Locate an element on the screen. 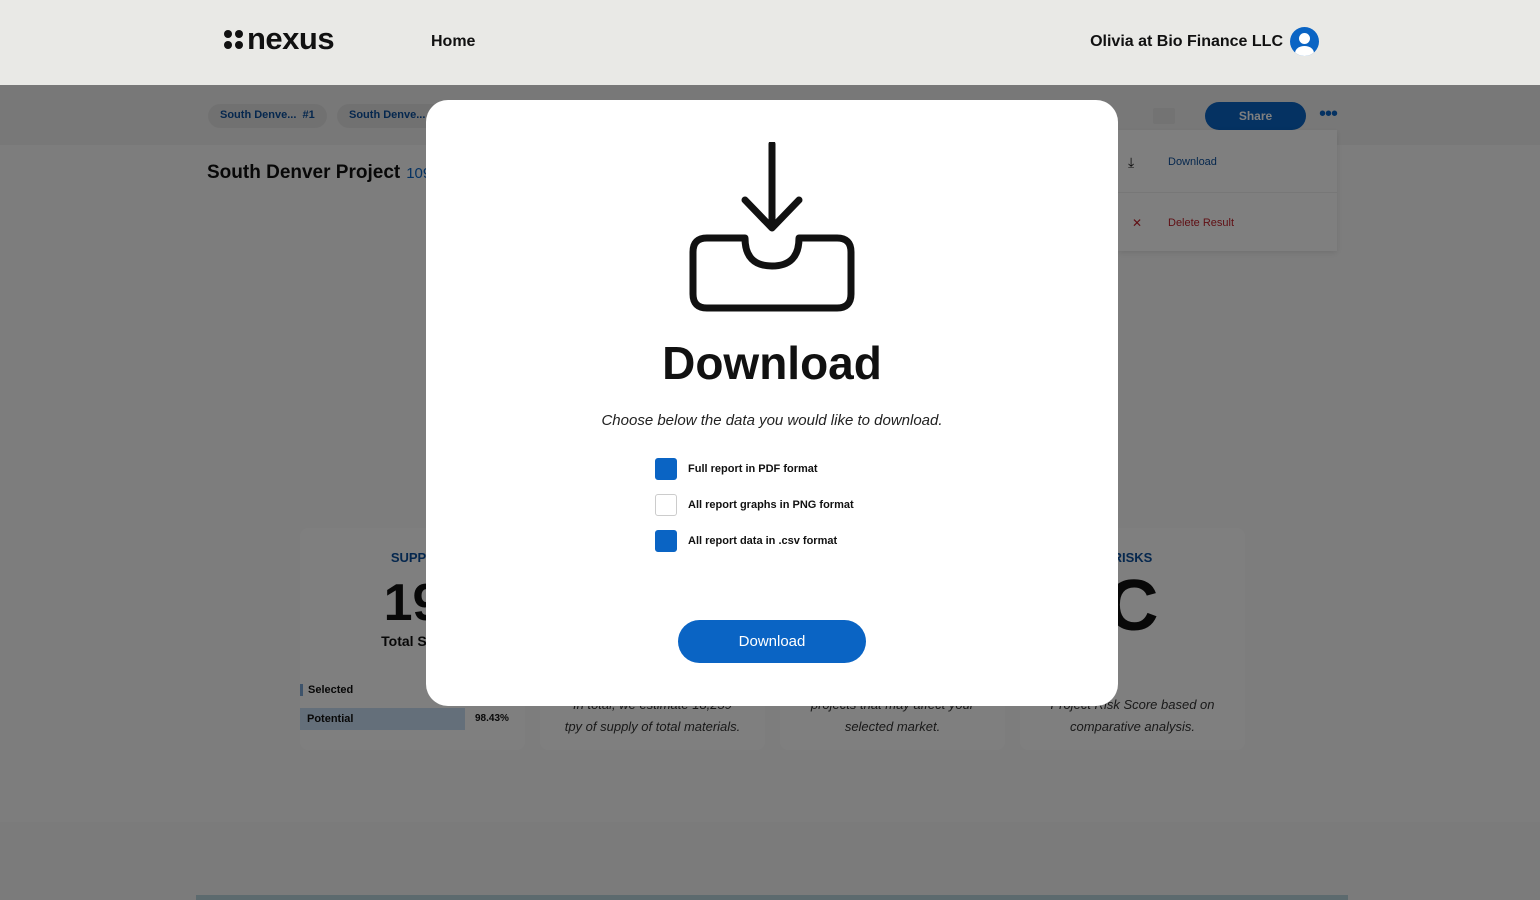  checkbox-pdf is located at coordinates (666, 469).